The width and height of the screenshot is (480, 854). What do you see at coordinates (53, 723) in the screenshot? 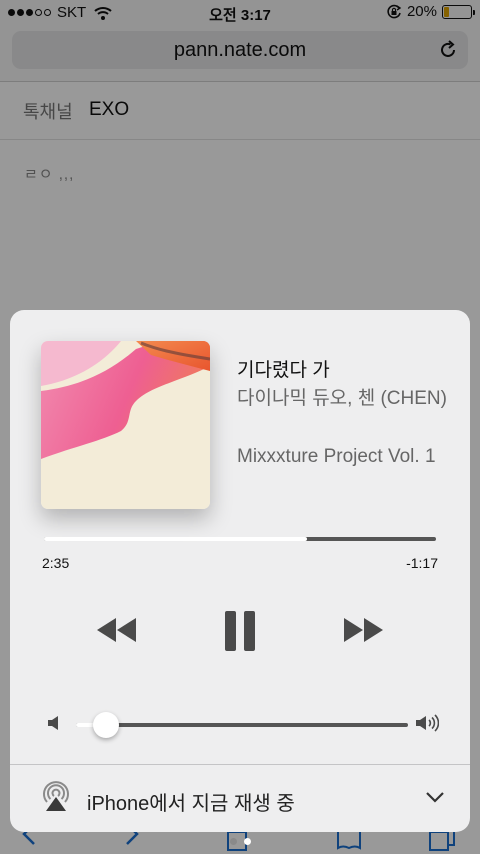
I see `volume-low-icon` at bounding box center [53, 723].